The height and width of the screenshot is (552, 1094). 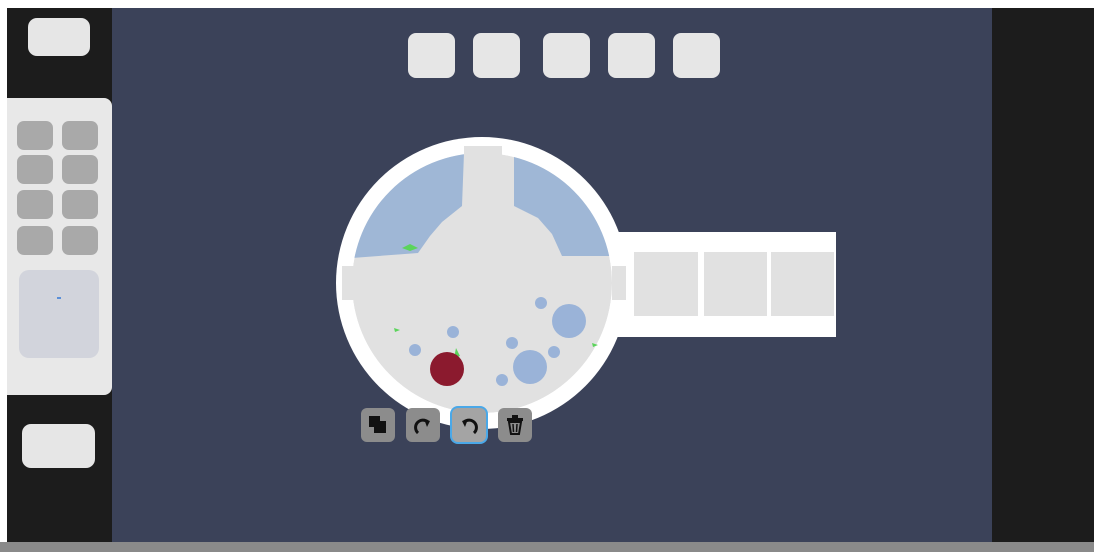 I want to click on left-edge, so click(x=3, y=276).